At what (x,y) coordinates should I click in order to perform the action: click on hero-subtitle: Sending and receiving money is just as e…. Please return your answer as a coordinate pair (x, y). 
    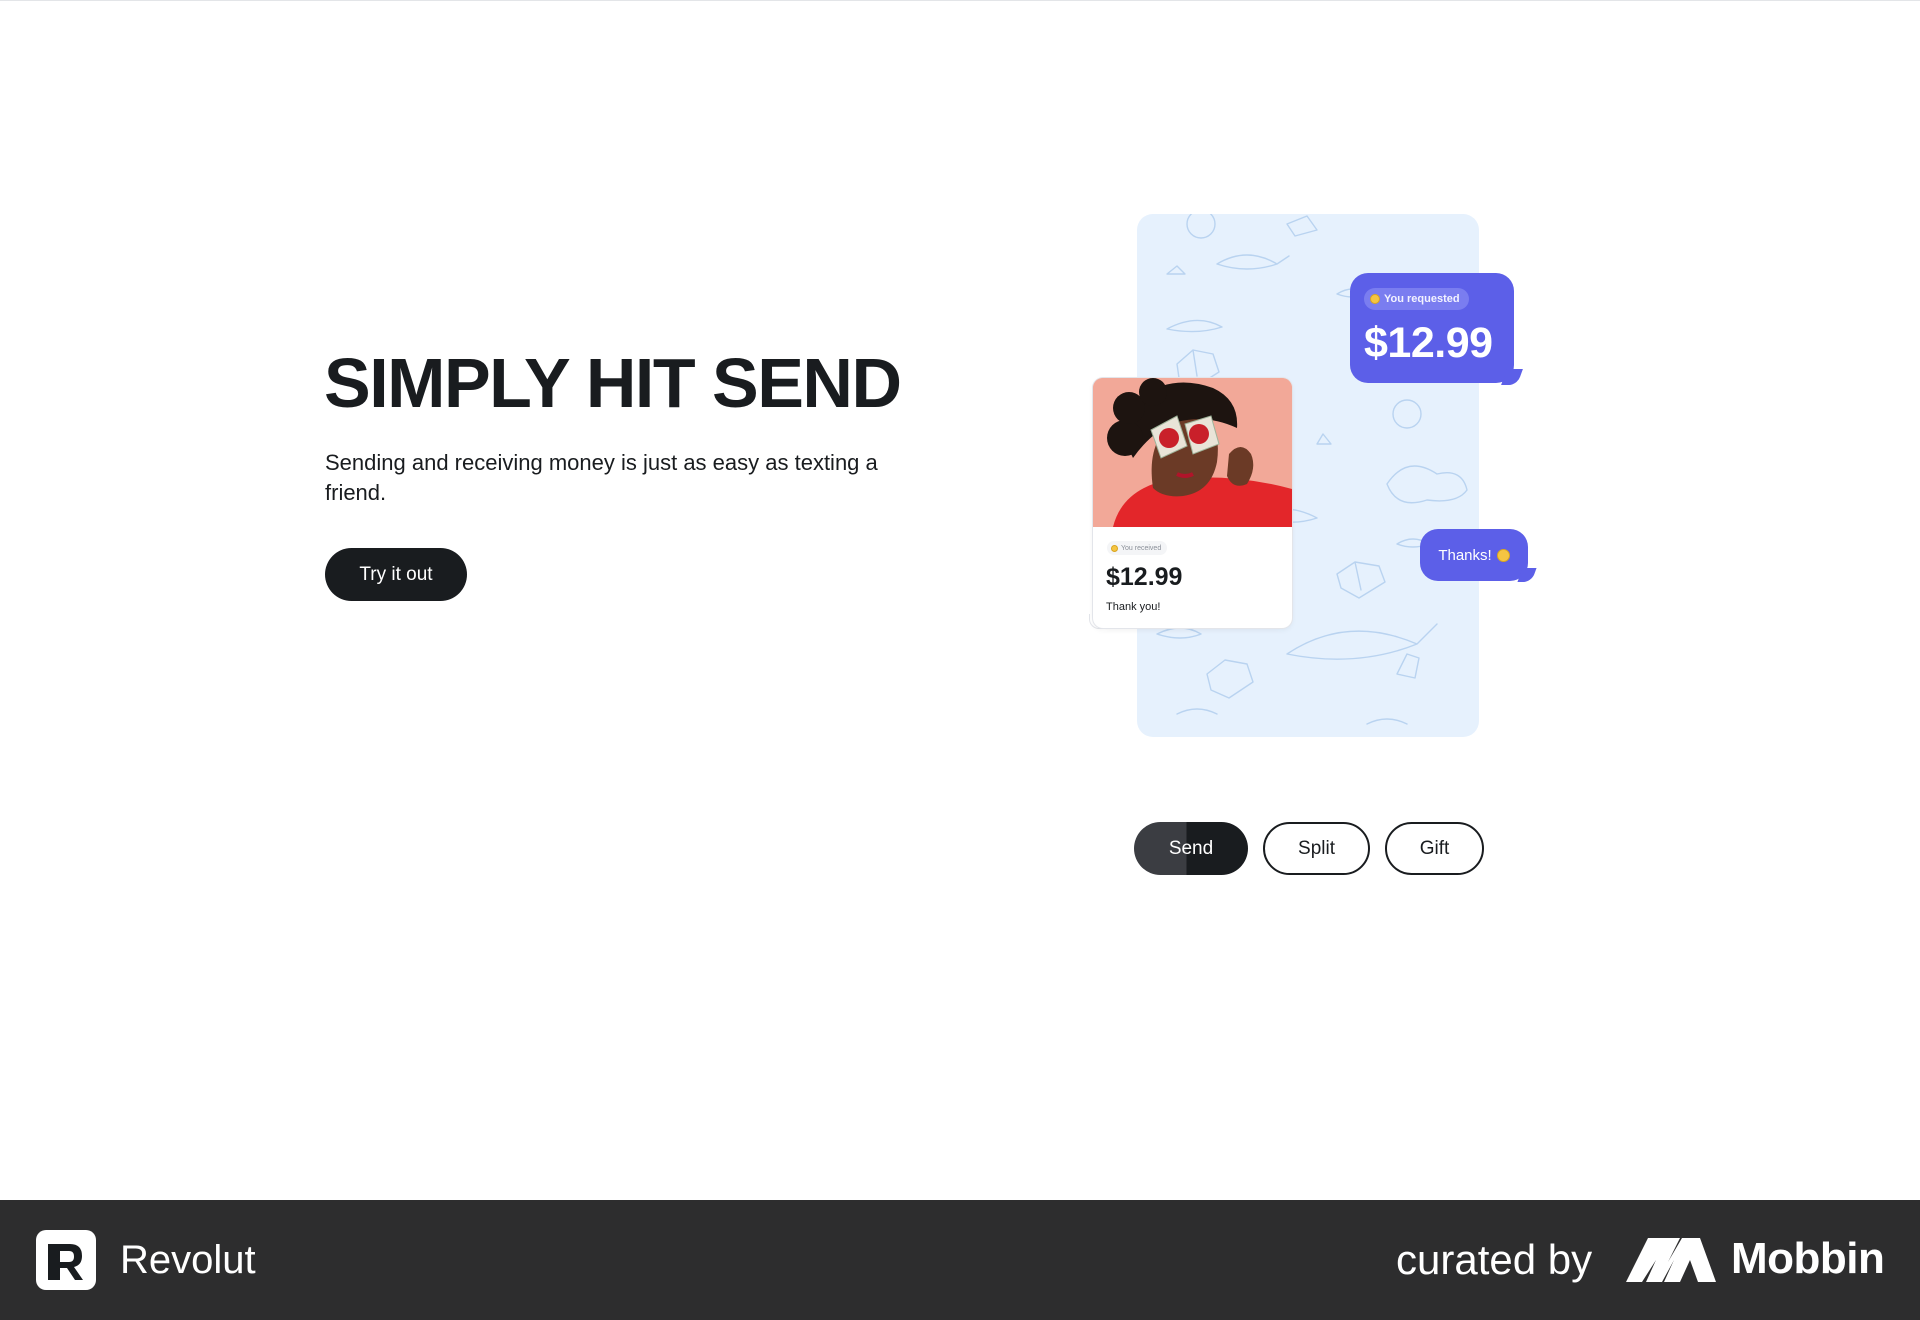
    Looking at the image, I should click on (601, 477).